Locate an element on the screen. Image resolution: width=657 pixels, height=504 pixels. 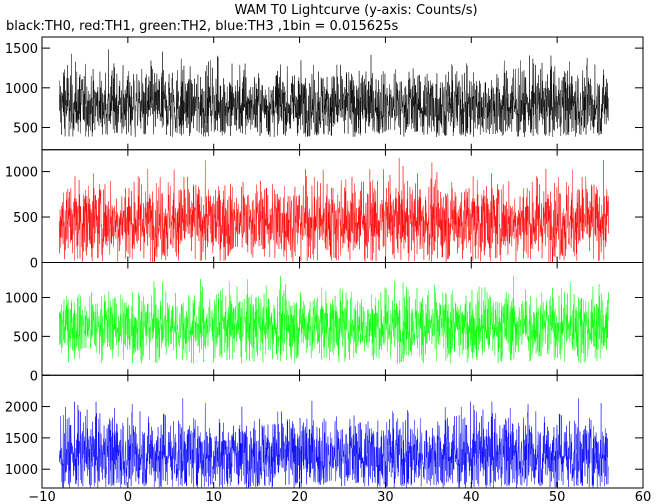
x-tick-label: 50 is located at coordinates (557, 497).